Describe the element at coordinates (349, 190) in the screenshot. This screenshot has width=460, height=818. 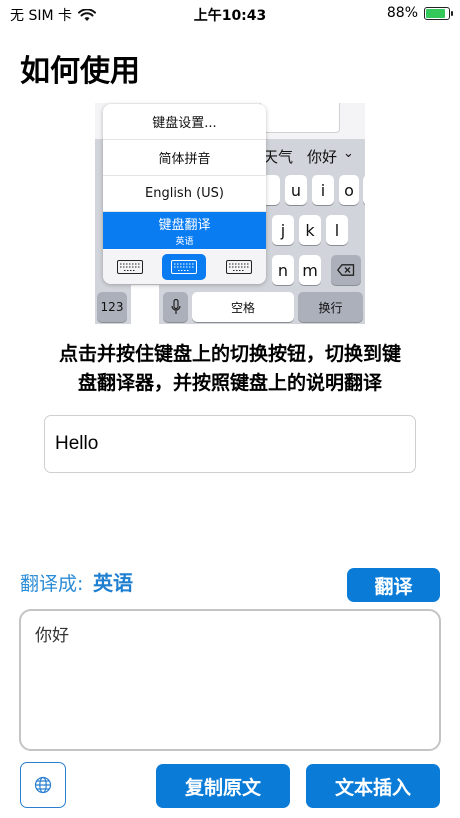
I see `key: o` at that location.